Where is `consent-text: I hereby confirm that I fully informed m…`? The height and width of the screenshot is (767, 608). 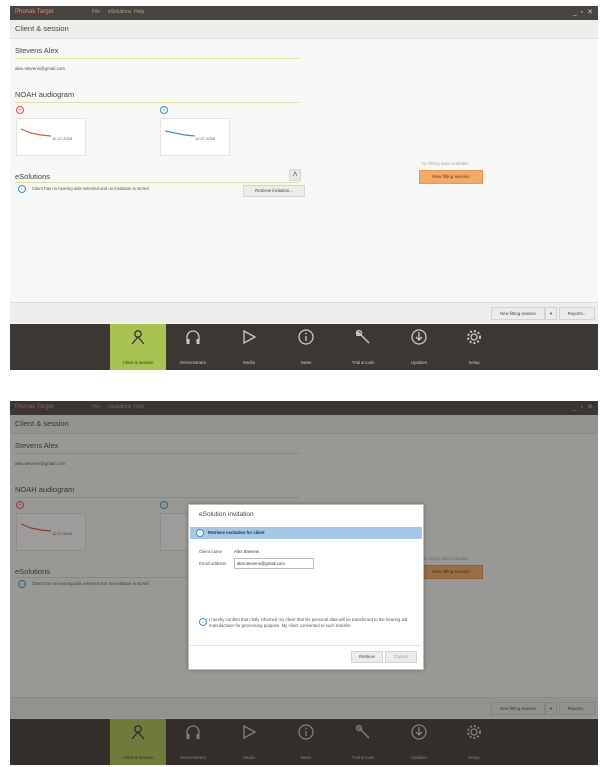
consent-text: I hereby confirm that I fully informed m… is located at coordinates (308, 622).